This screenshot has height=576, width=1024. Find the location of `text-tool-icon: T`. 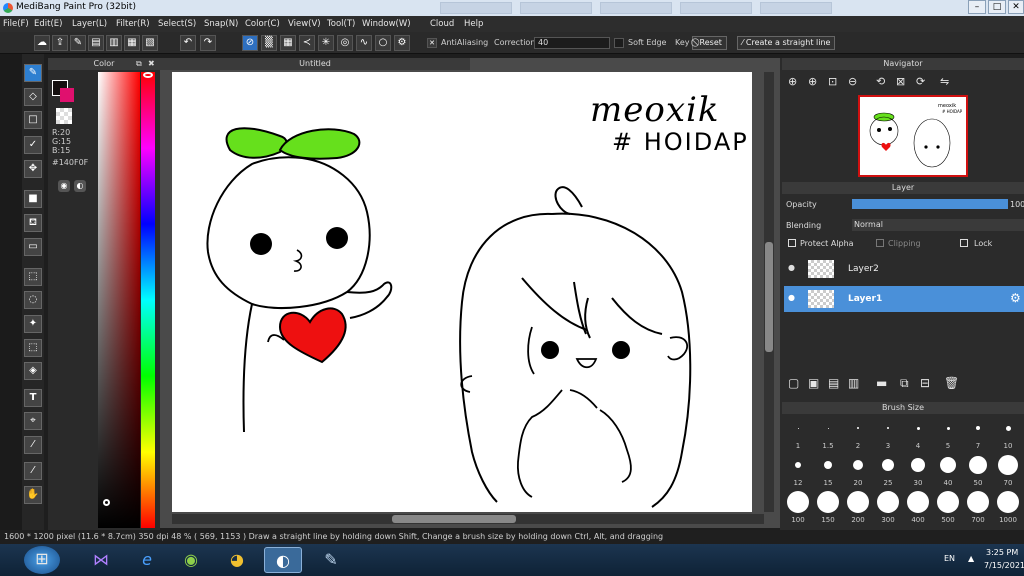

text-tool-icon: T is located at coordinates (33, 398).